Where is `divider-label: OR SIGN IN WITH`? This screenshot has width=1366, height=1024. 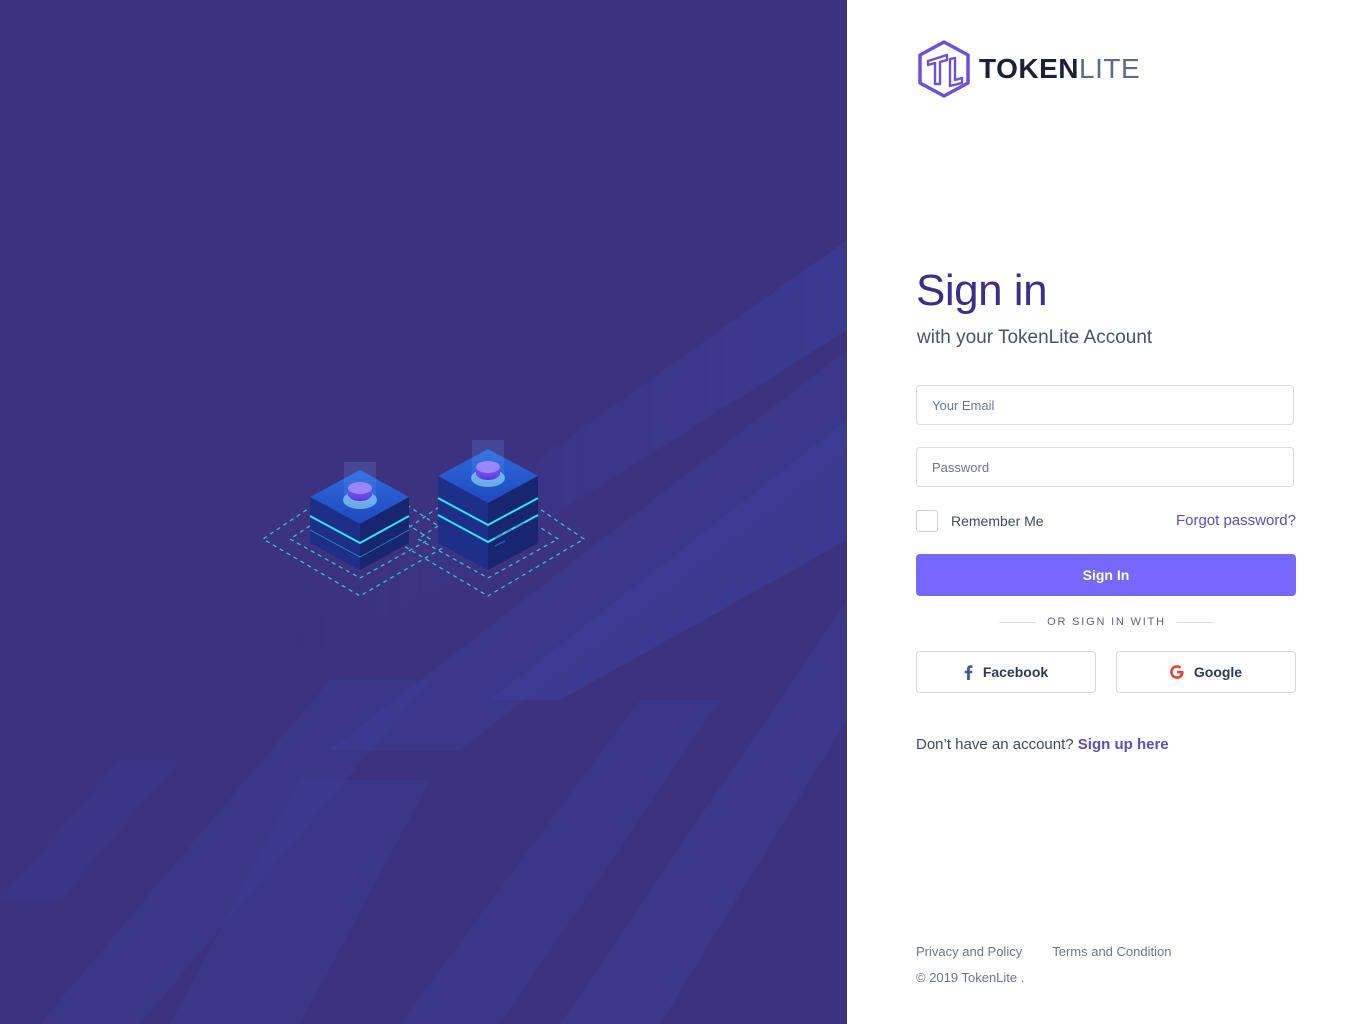 divider-label: OR SIGN IN WITH is located at coordinates (1106, 622).